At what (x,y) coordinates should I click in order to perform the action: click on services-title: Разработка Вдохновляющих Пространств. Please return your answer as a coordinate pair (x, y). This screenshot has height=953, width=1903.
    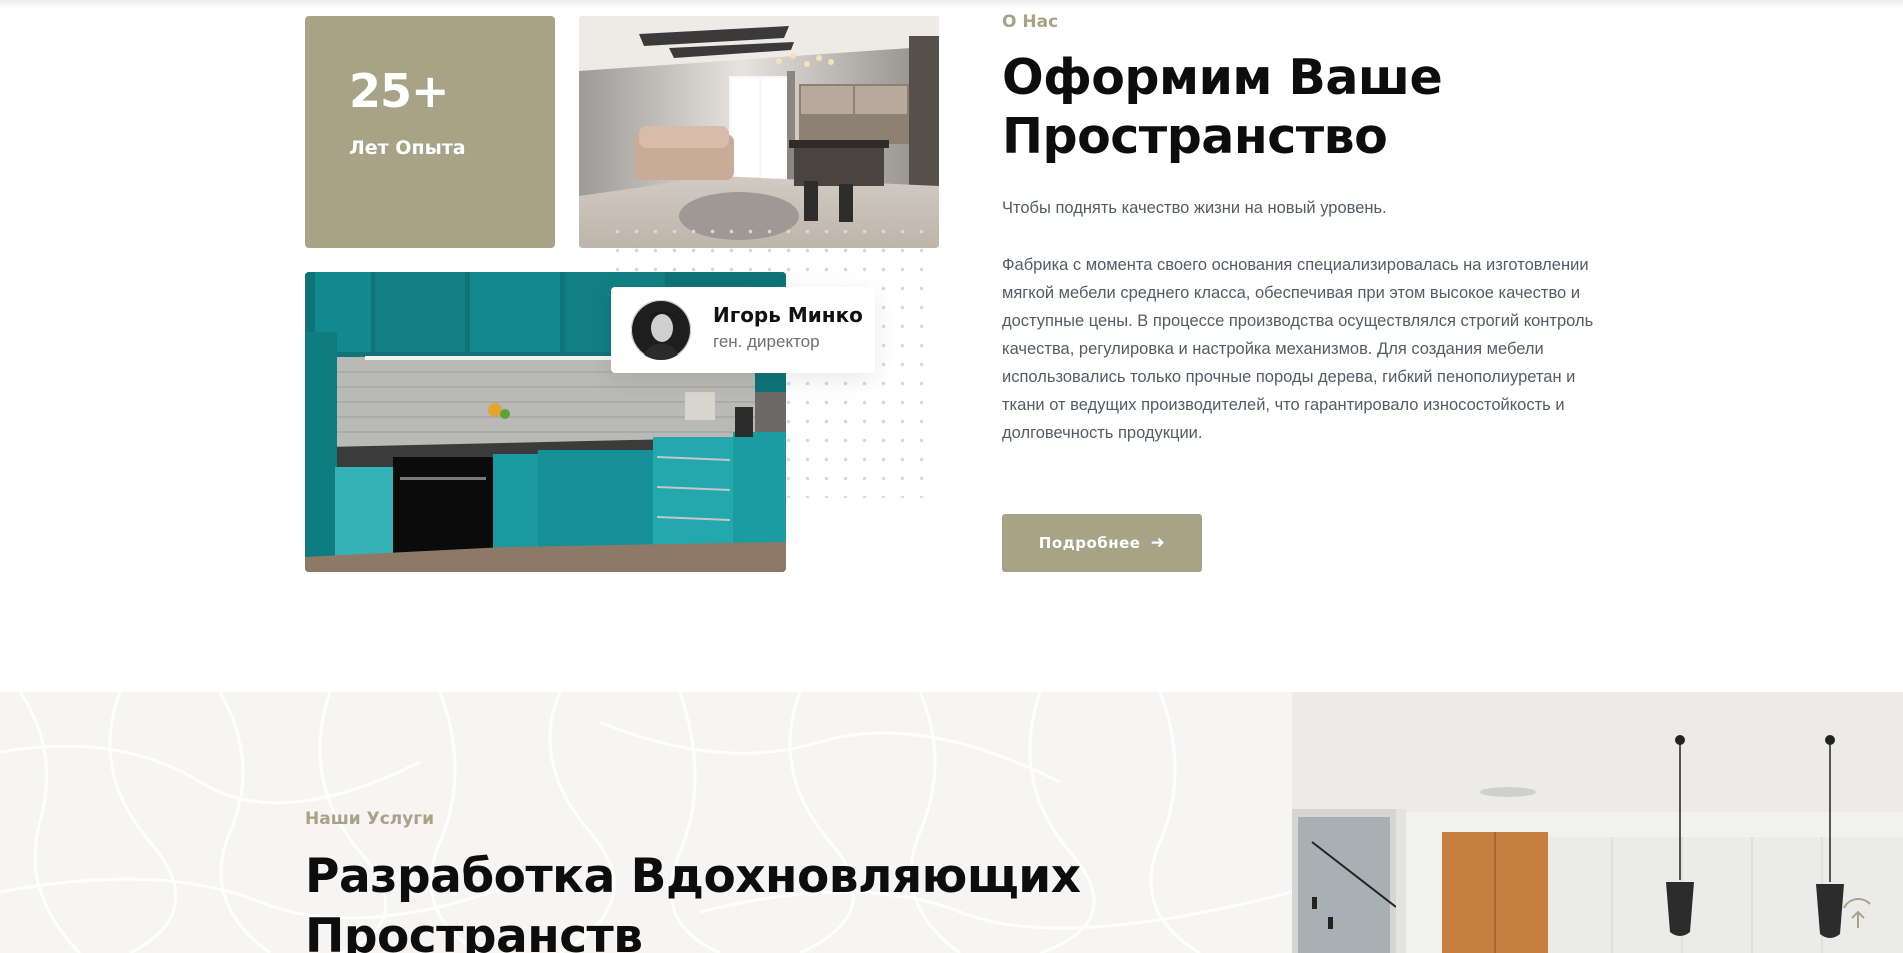
    Looking at the image, I should click on (693, 901).